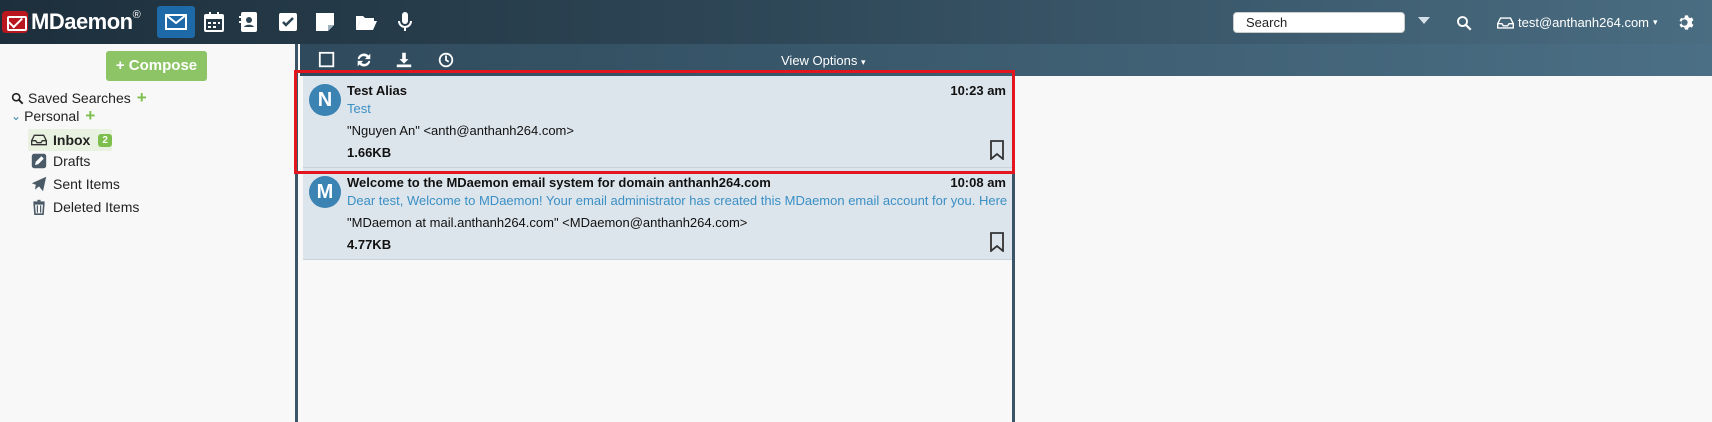  Describe the element at coordinates (15, 22) in the screenshot. I see `logo-mark-icon` at that location.